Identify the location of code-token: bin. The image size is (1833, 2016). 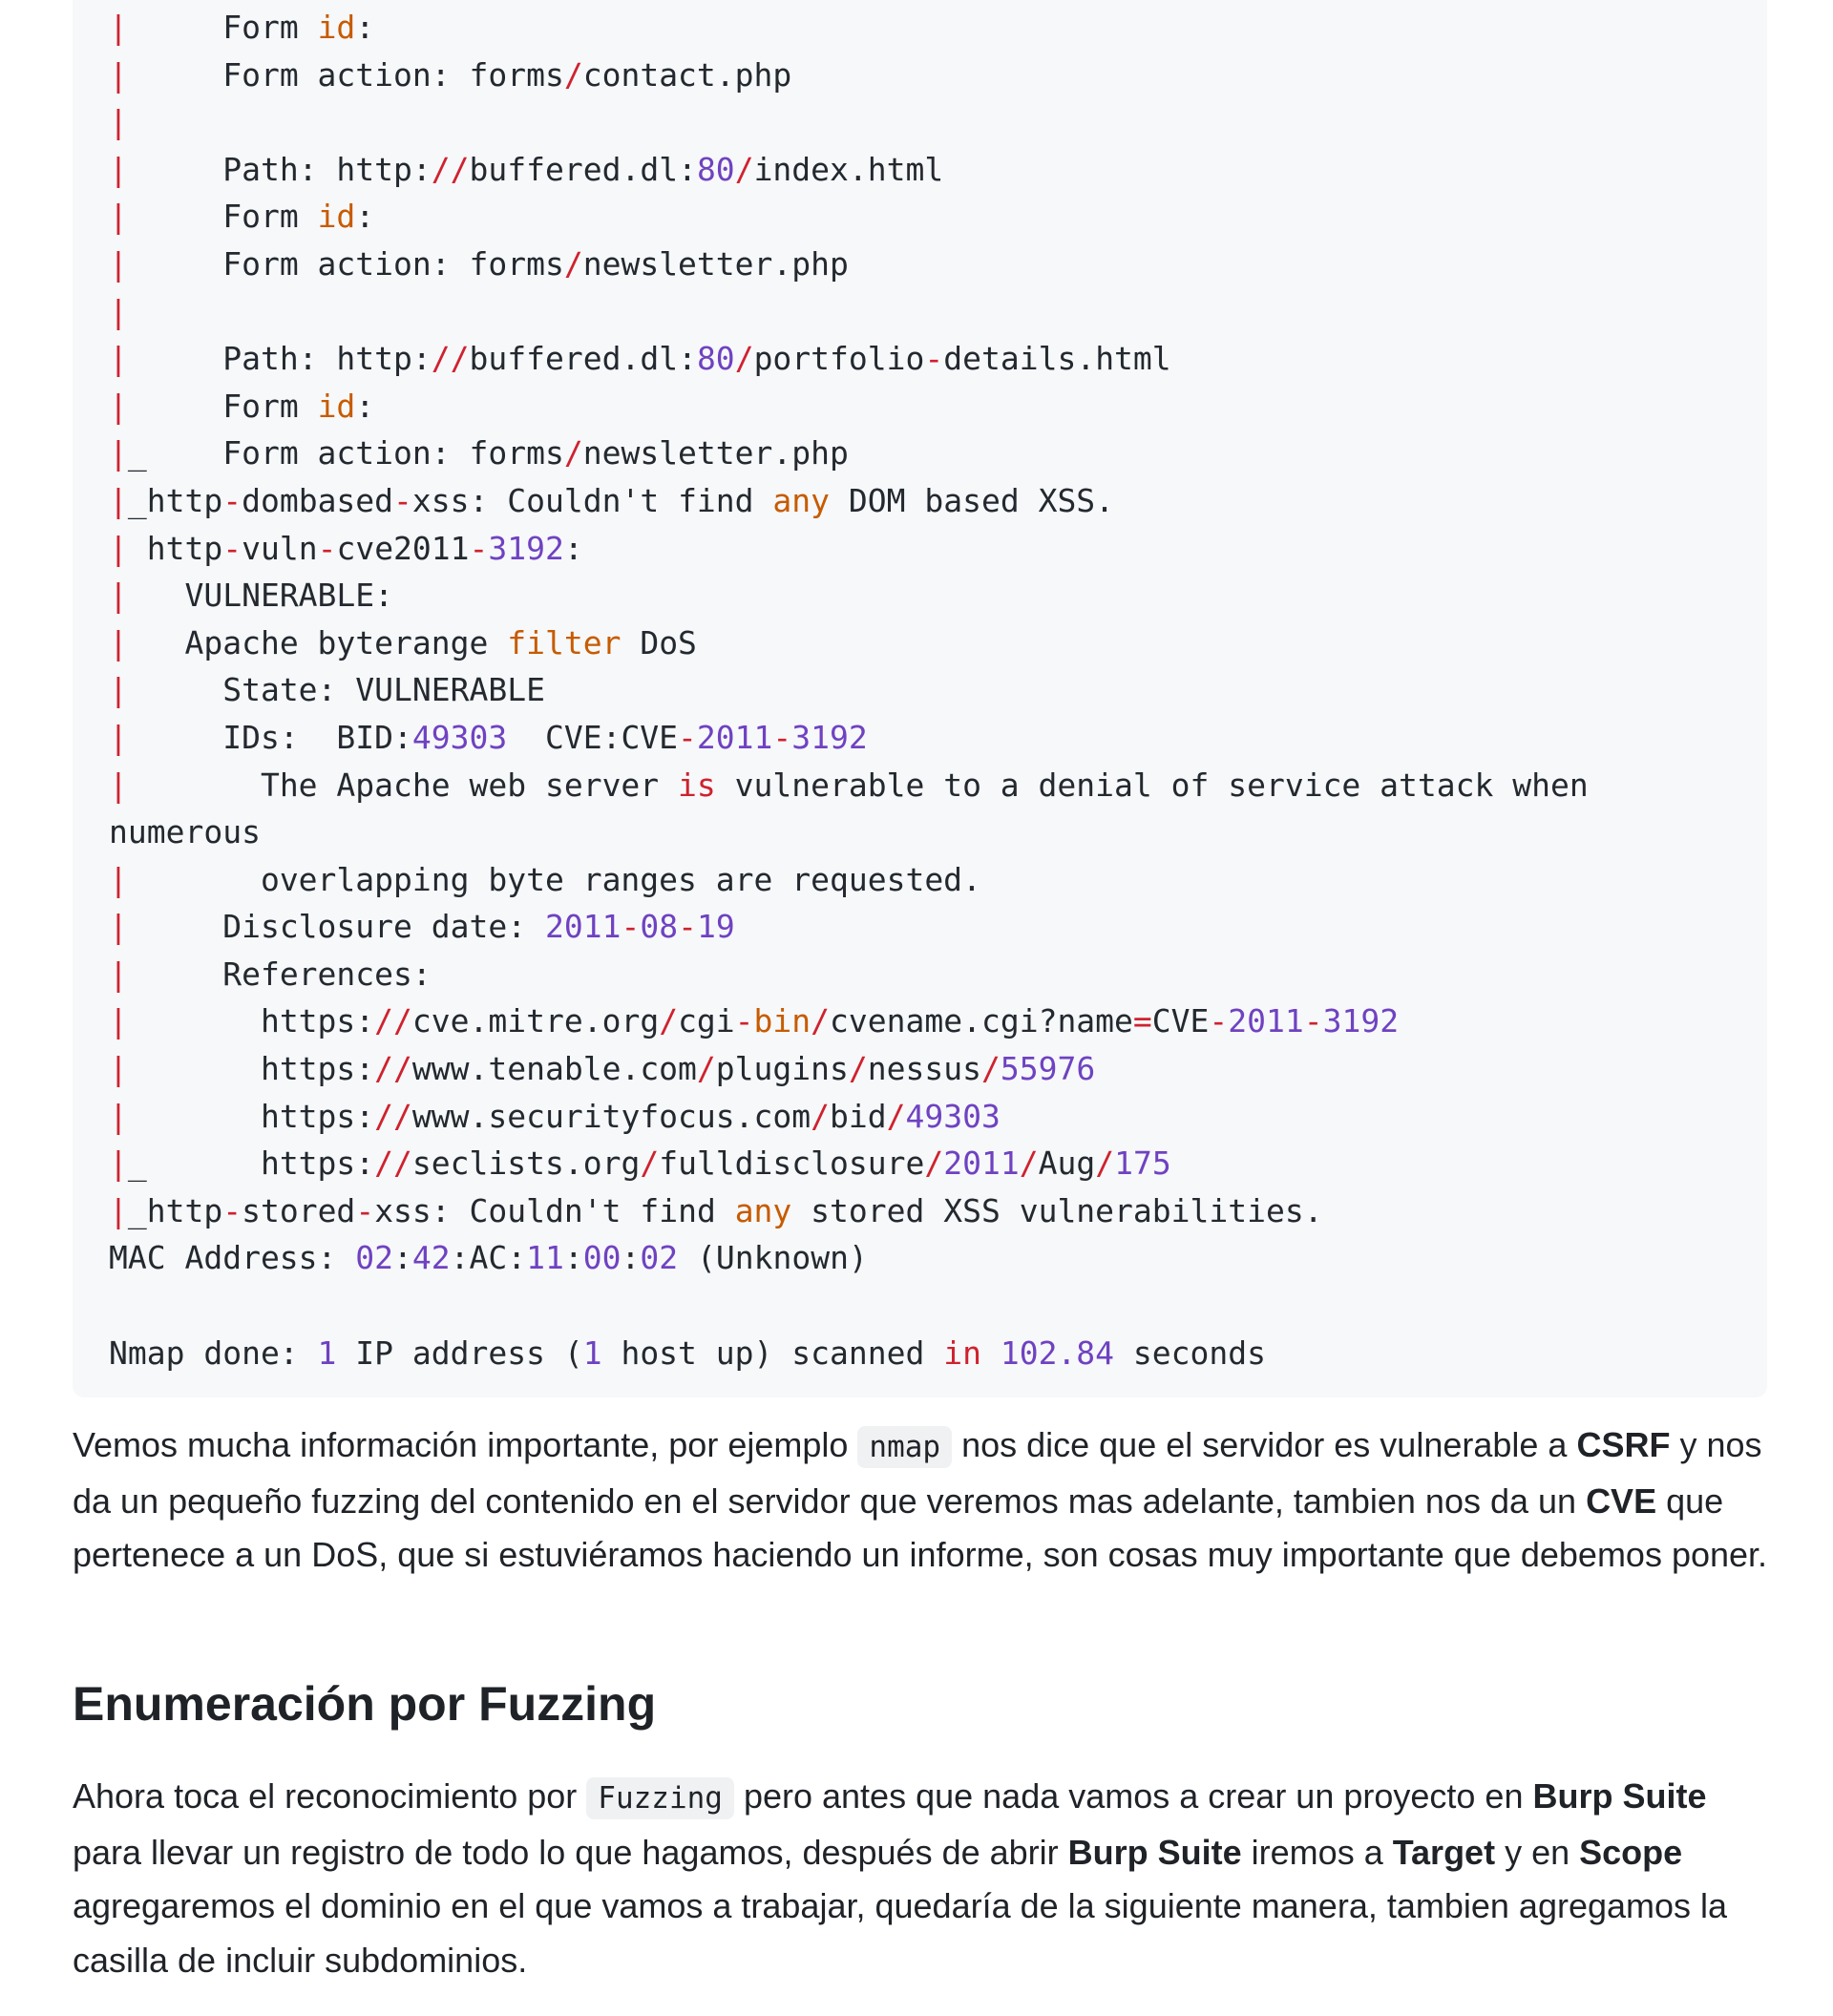
(782, 1021).